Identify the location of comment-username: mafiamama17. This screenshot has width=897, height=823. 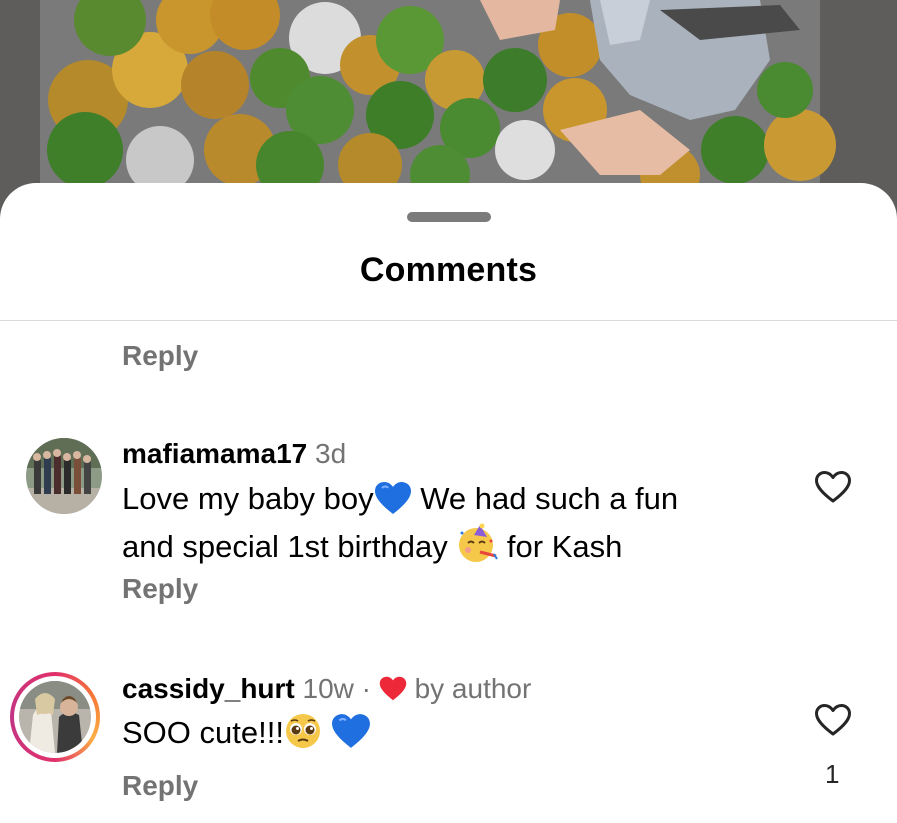
(214, 453).